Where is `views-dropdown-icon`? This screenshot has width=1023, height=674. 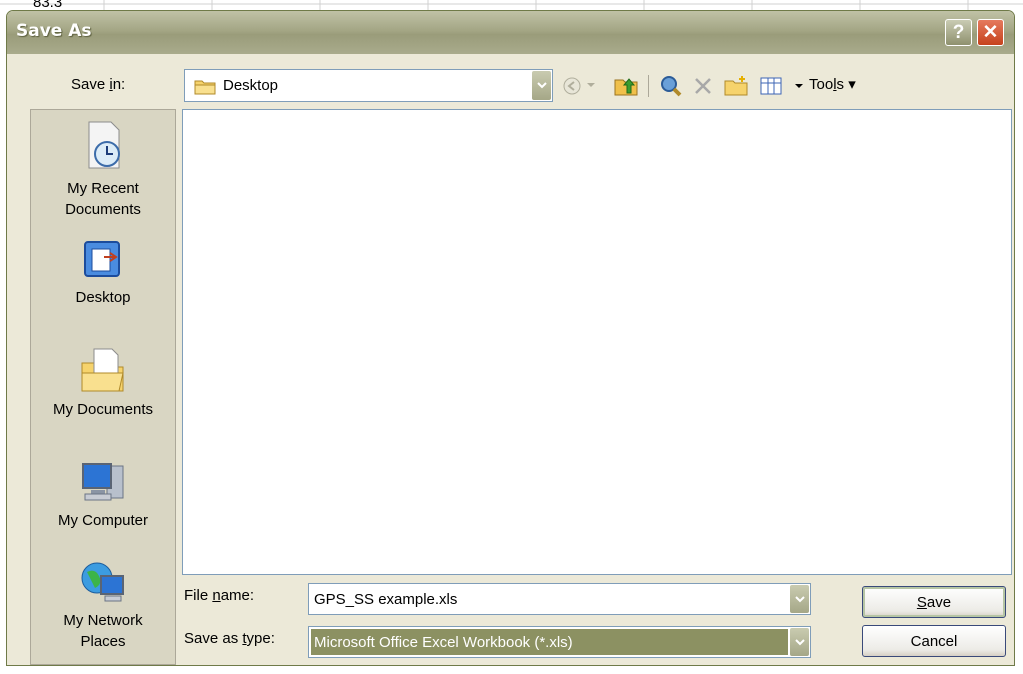 views-dropdown-icon is located at coordinates (799, 87).